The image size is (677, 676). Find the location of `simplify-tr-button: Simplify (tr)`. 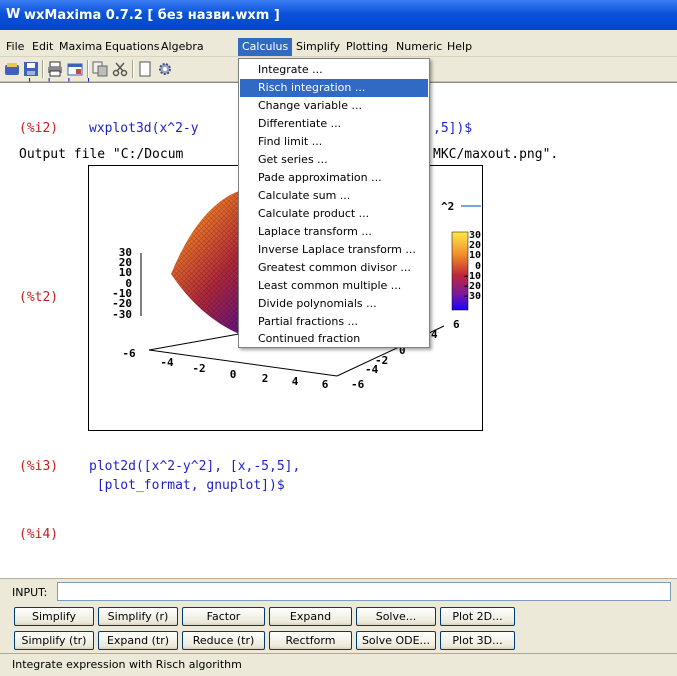

simplify-tr-button: Simplify (tr) is located at coordinates (54, 640).